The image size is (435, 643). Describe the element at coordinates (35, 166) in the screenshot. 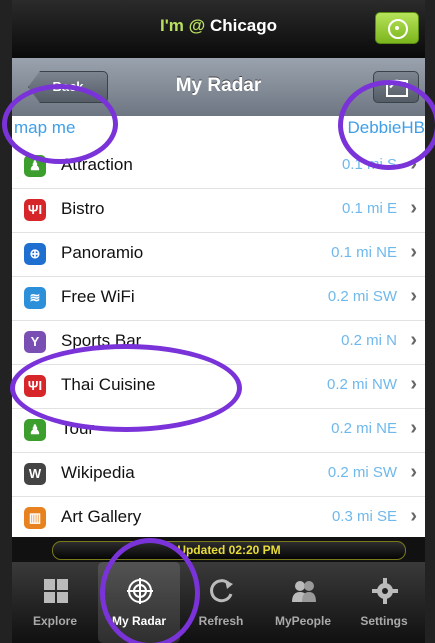

I see `attraction-icon: ♟` at that location.